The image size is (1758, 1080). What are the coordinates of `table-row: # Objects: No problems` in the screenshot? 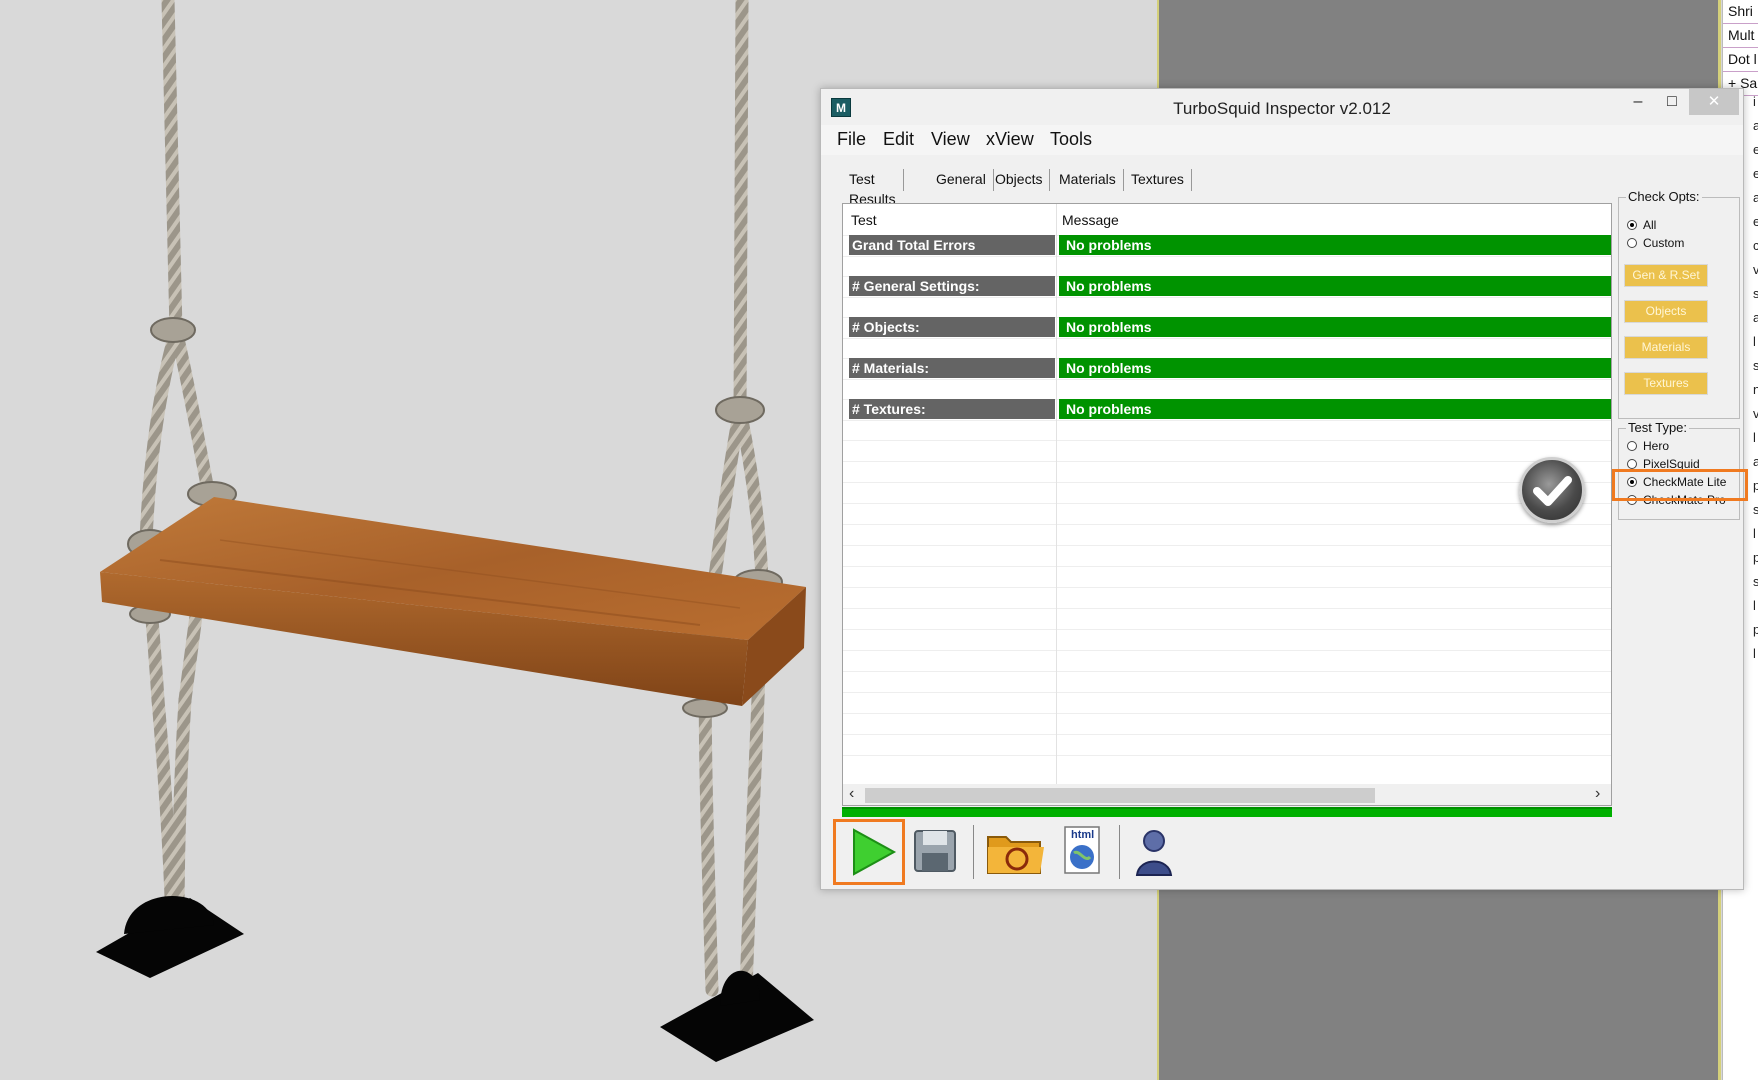 It's located at (1230, 327).